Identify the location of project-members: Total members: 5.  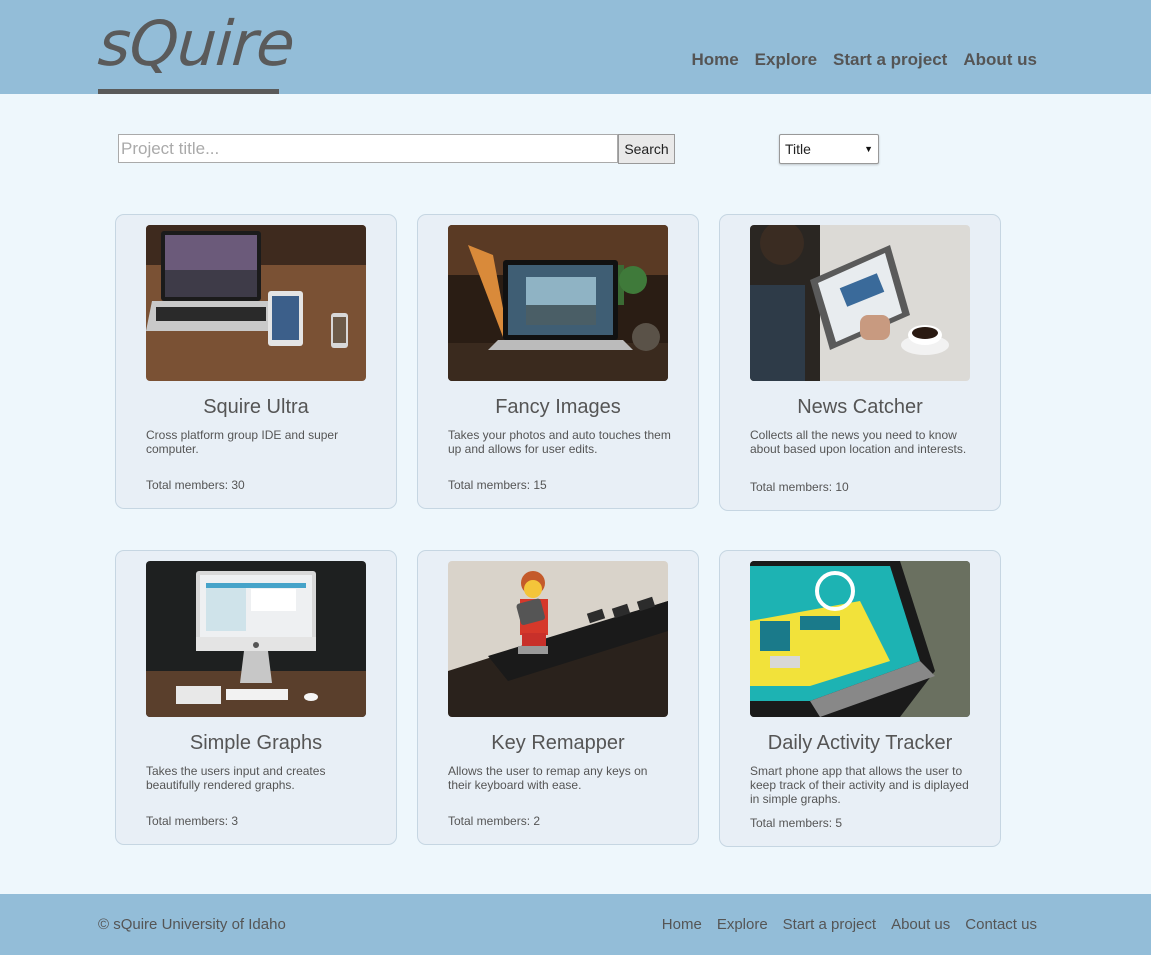
(796, 823).